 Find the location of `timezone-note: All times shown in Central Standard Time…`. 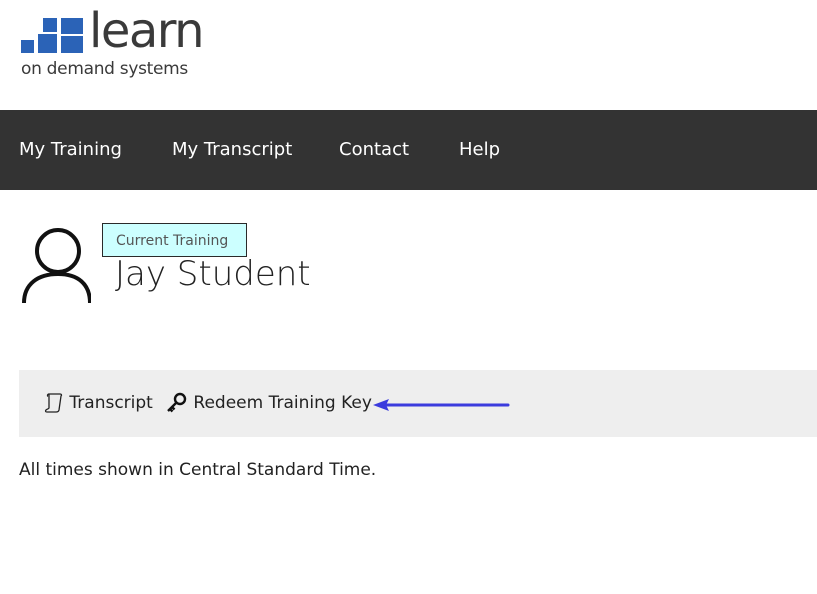

timezone-note: All times shown in Central Standard Time… is located at coordinates (198, 470).